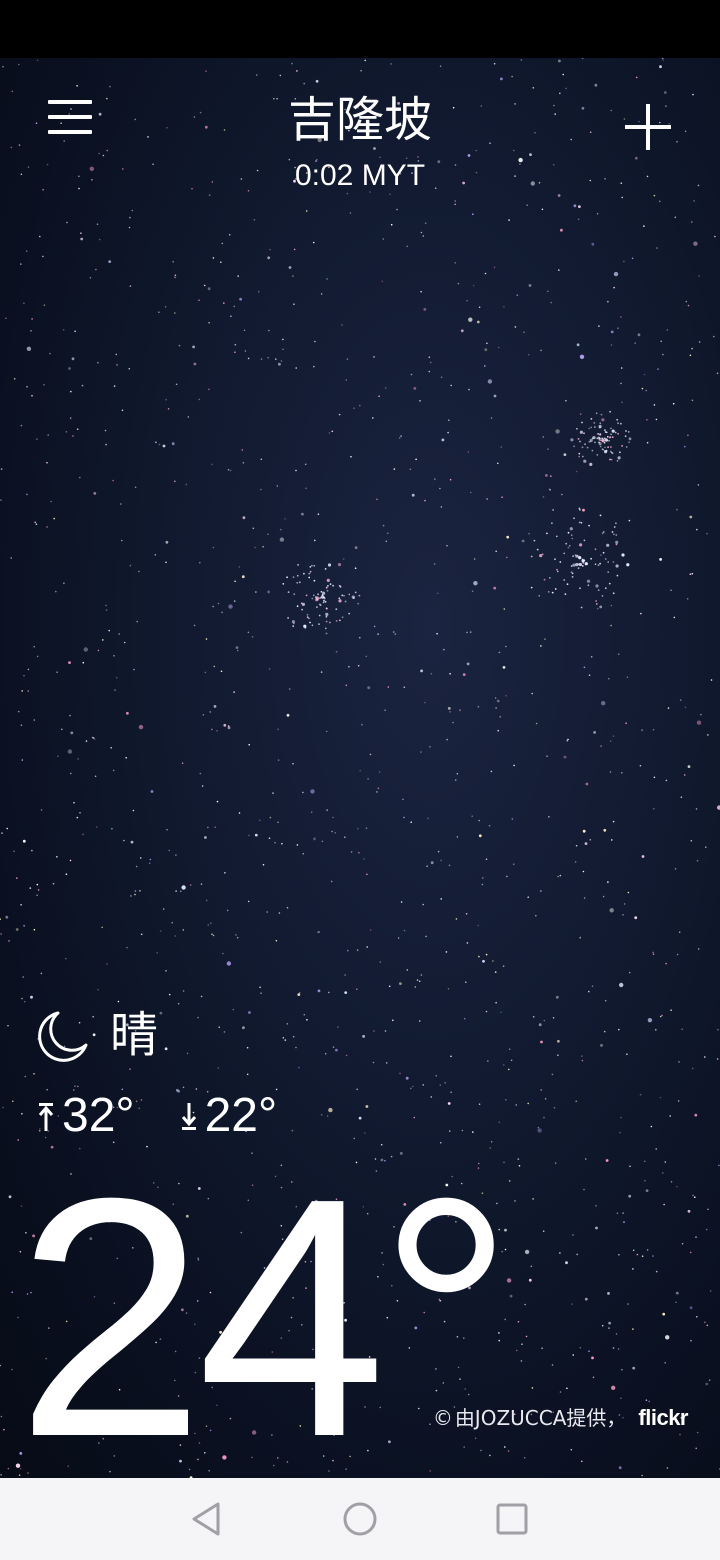  I want to click on recents-button, so click(512, 1519).